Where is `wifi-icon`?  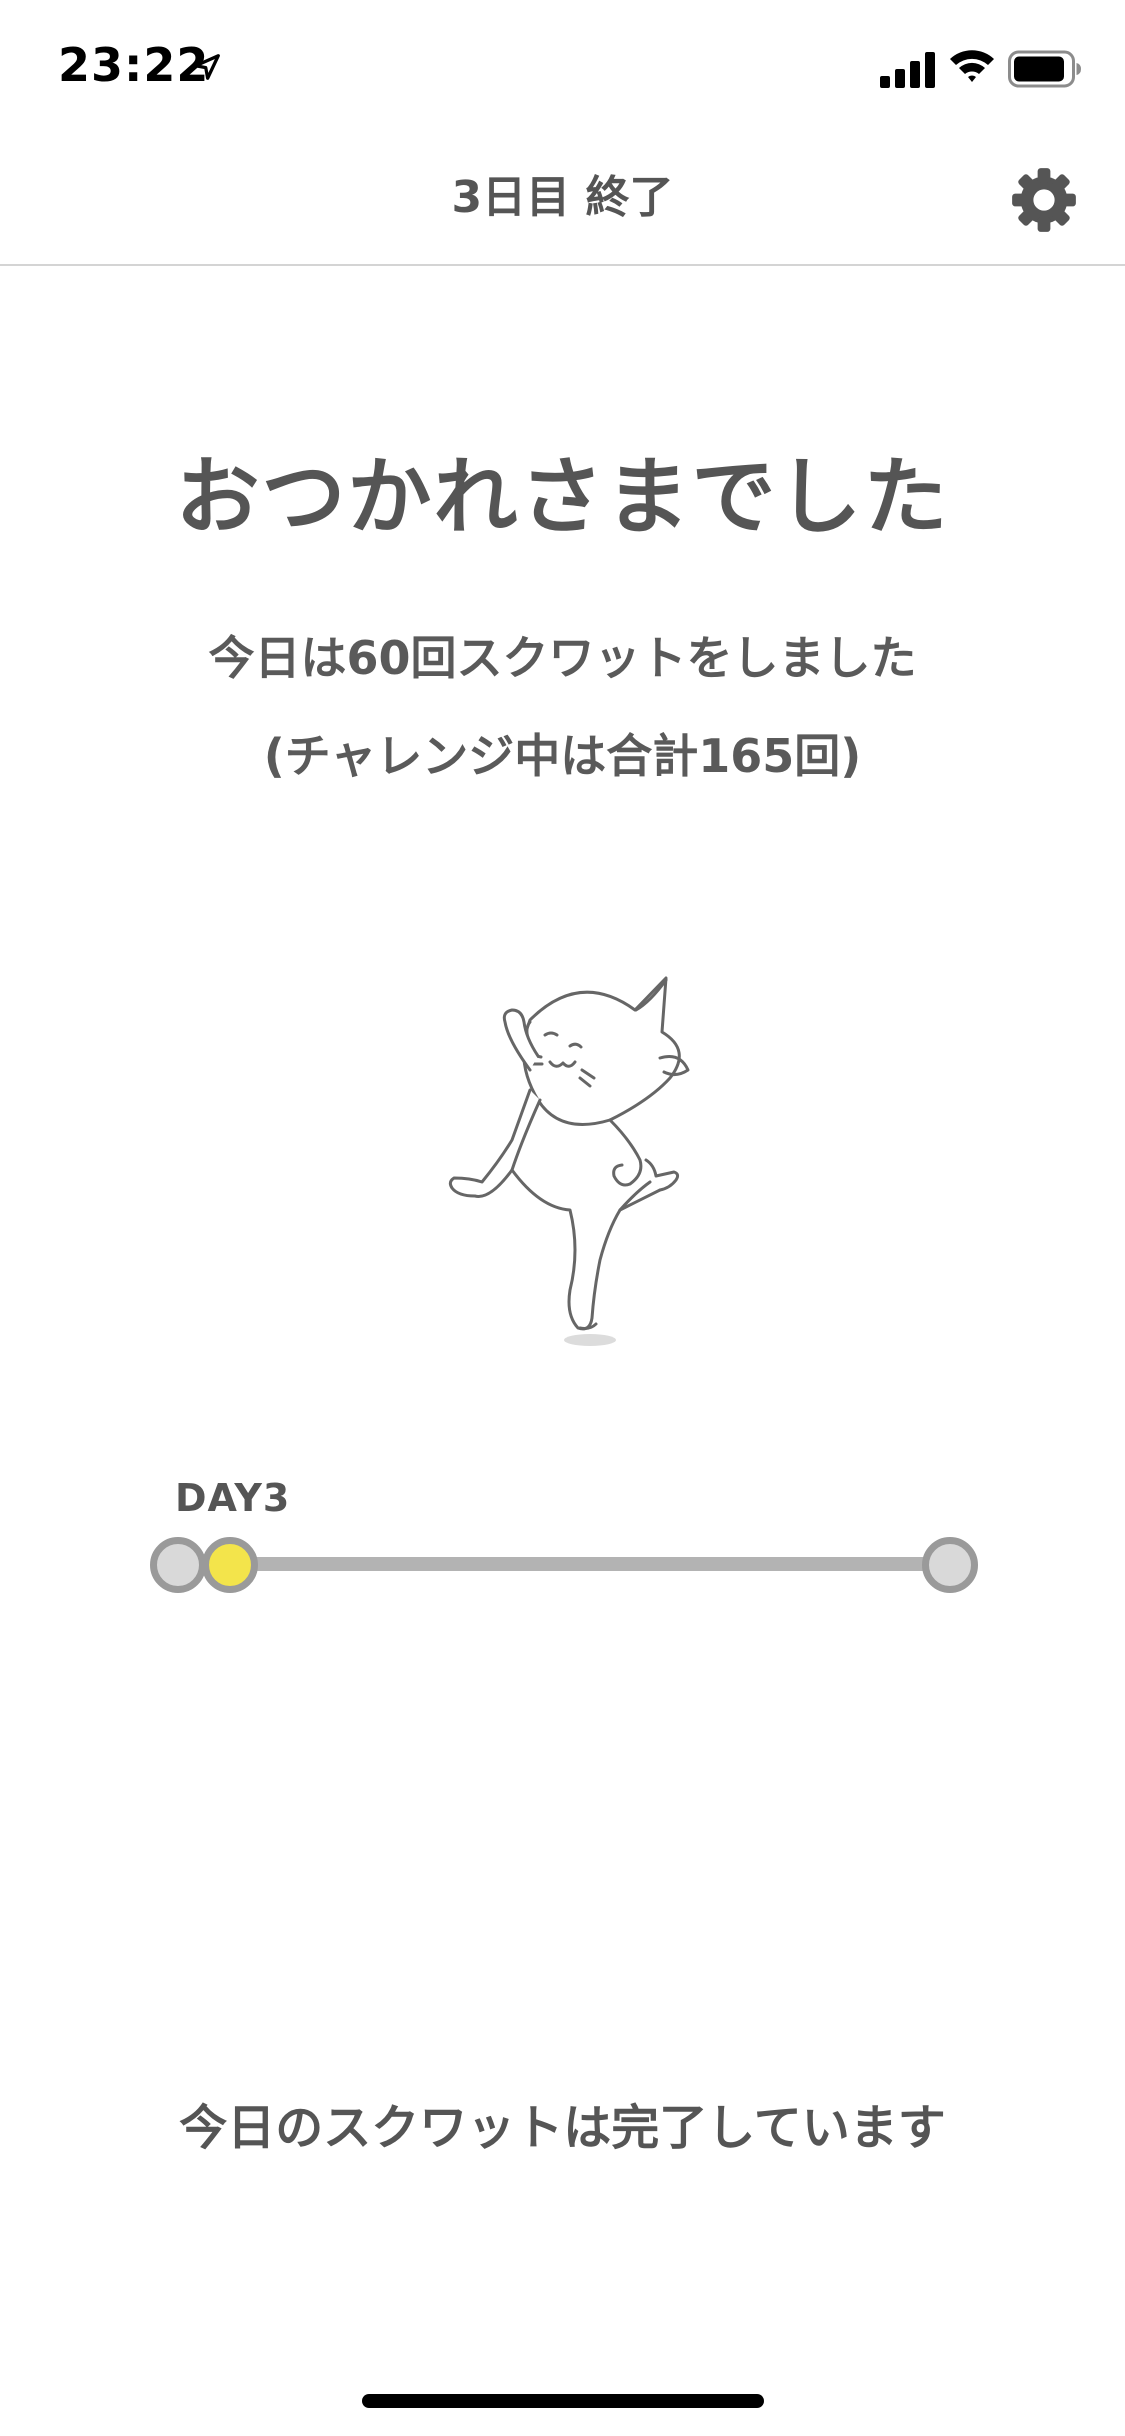
wifi-icon is located at coordinates (972, 66).